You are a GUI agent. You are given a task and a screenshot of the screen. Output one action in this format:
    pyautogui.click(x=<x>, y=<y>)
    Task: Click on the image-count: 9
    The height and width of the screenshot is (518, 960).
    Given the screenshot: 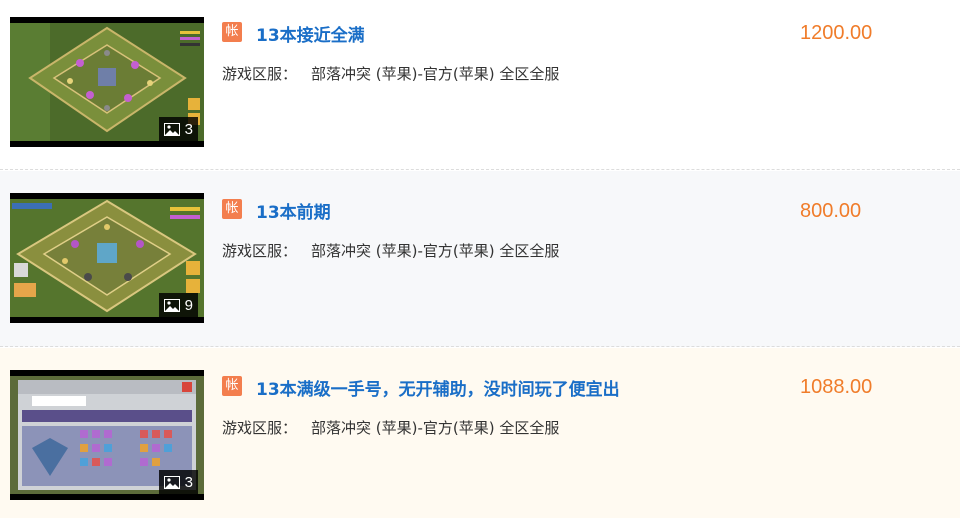 What is the action you would take?
    pyautogui.click(x=188, y=305)
    